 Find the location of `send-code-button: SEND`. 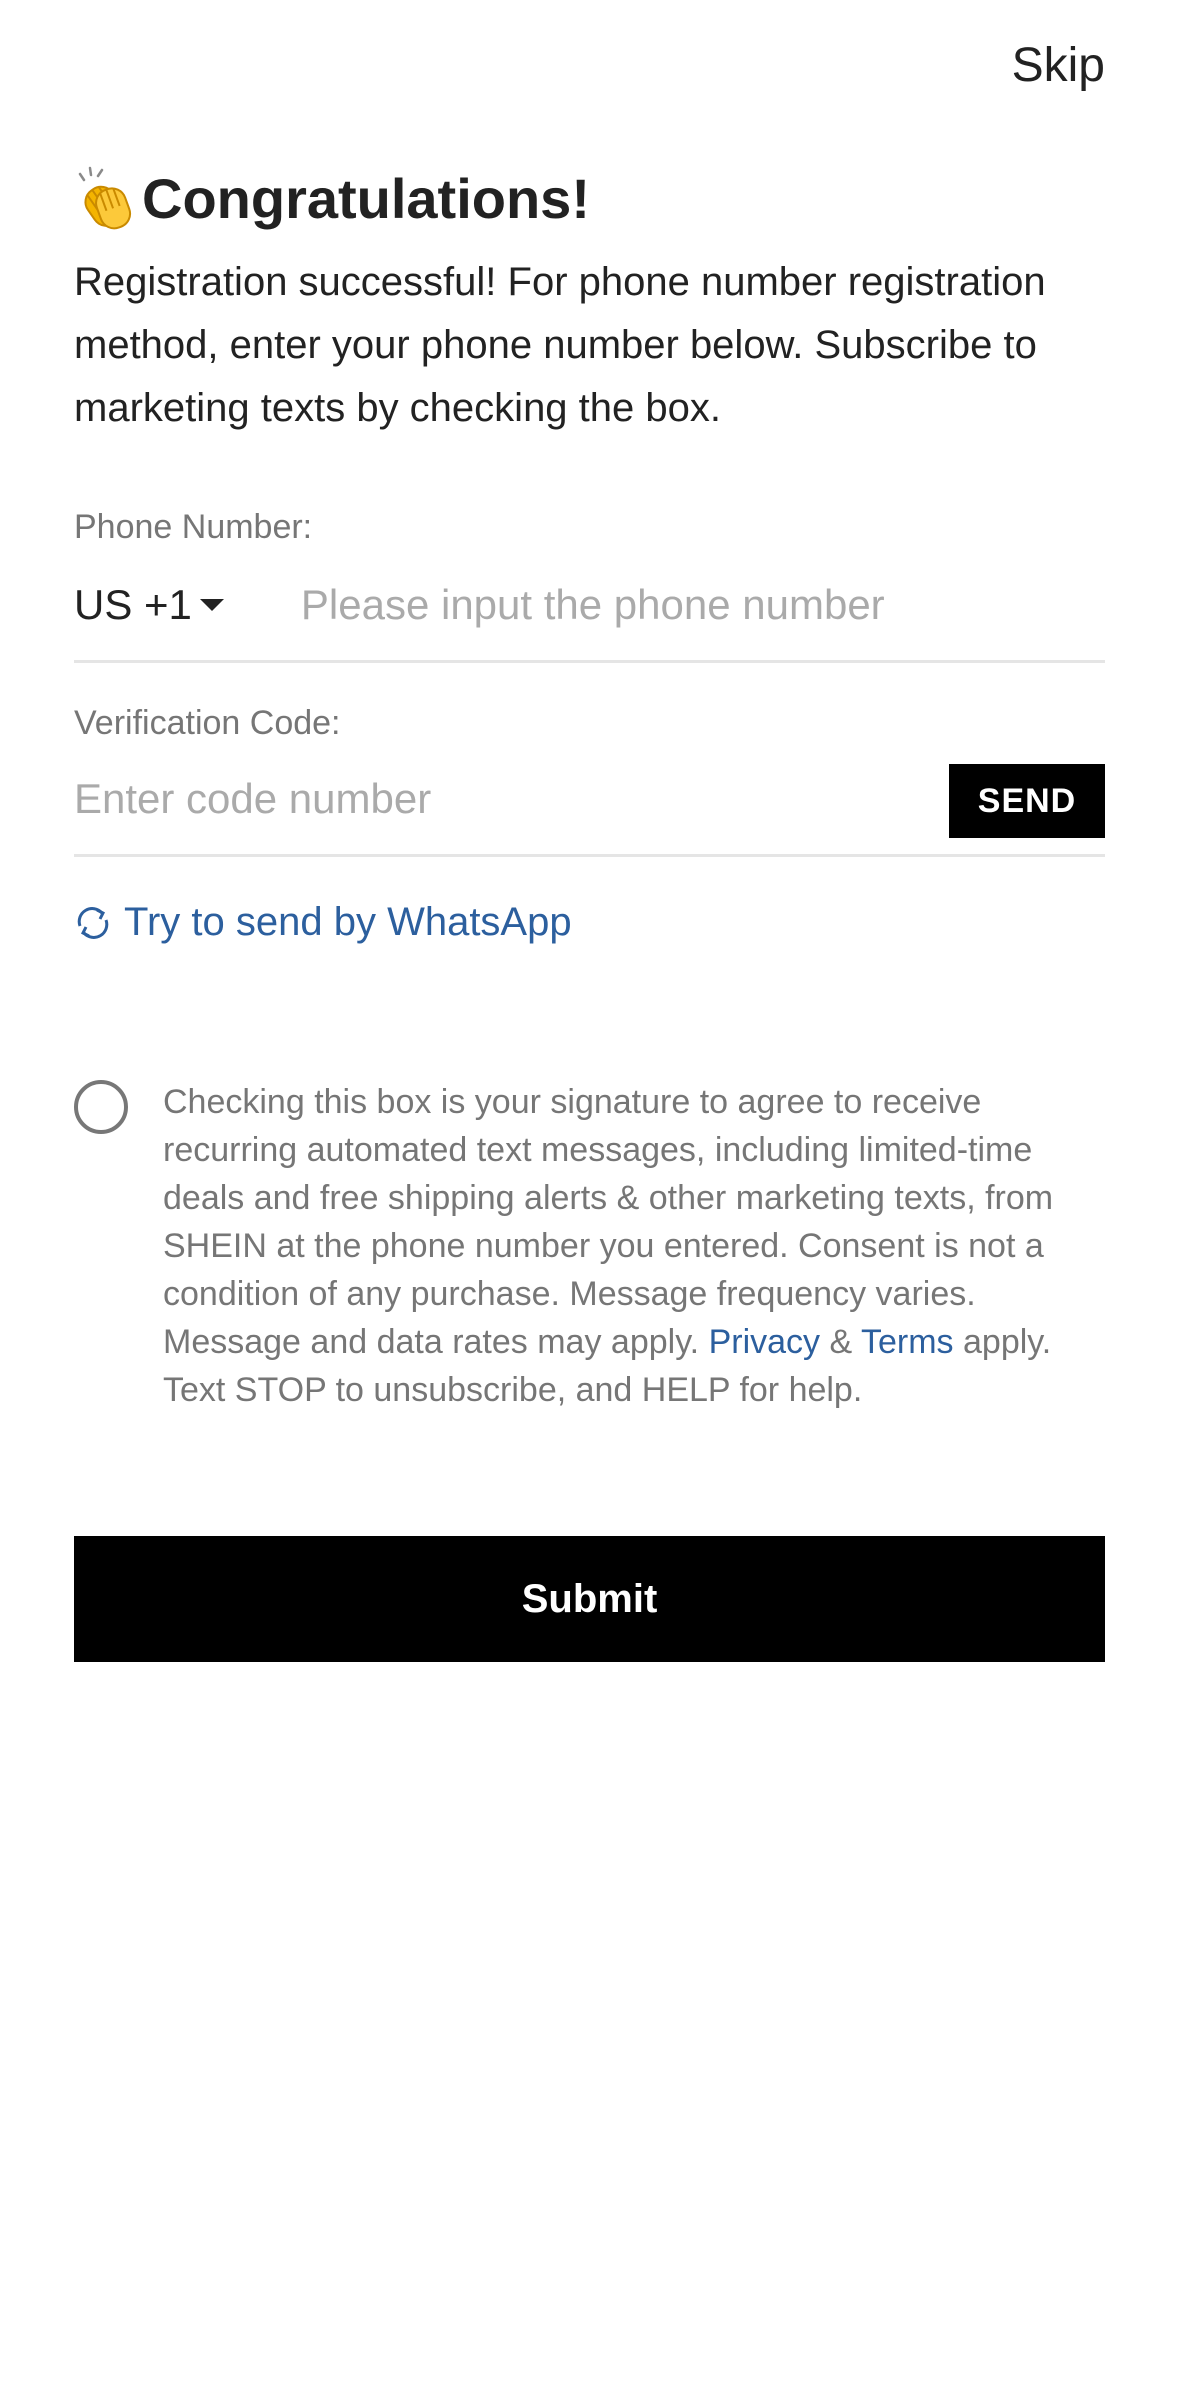

send-code-button: SEND is located at coordinates (1027, 801).